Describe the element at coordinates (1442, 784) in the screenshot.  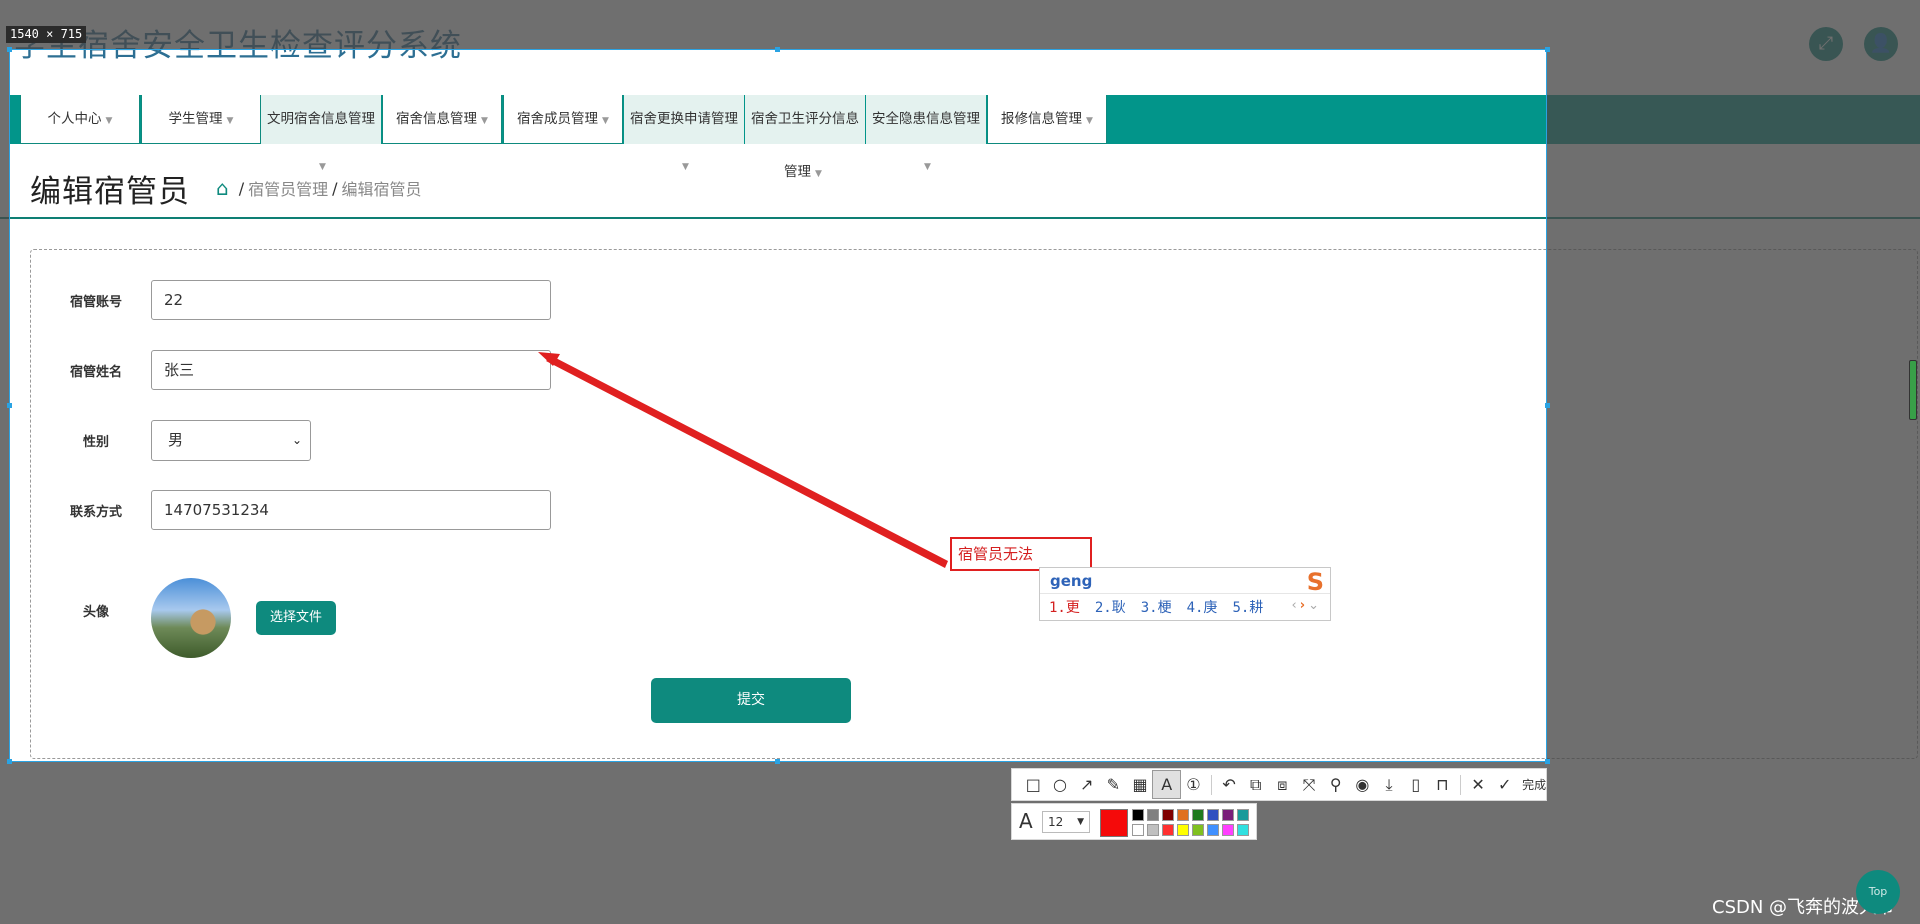
I see `bookmark-icon: ⊓` at that location.